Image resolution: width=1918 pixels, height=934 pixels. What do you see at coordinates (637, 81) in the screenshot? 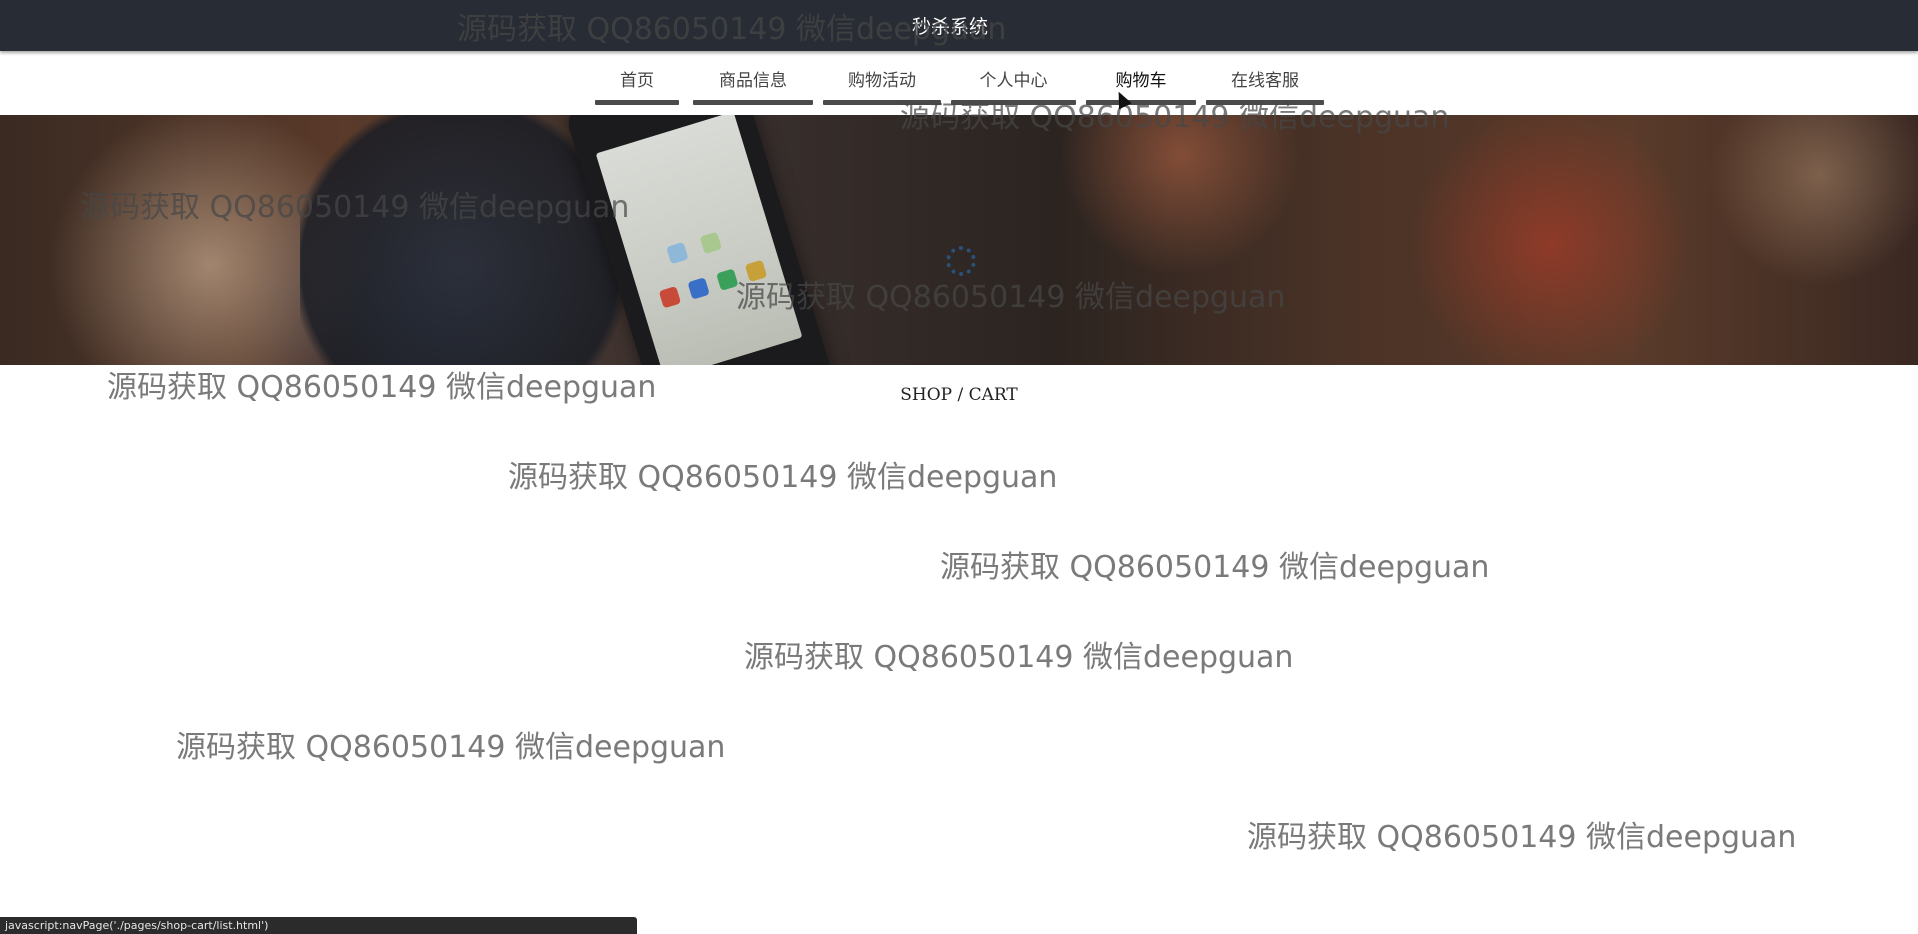
I see `nav-item-label: 首页` at bounding box center [637, 81].